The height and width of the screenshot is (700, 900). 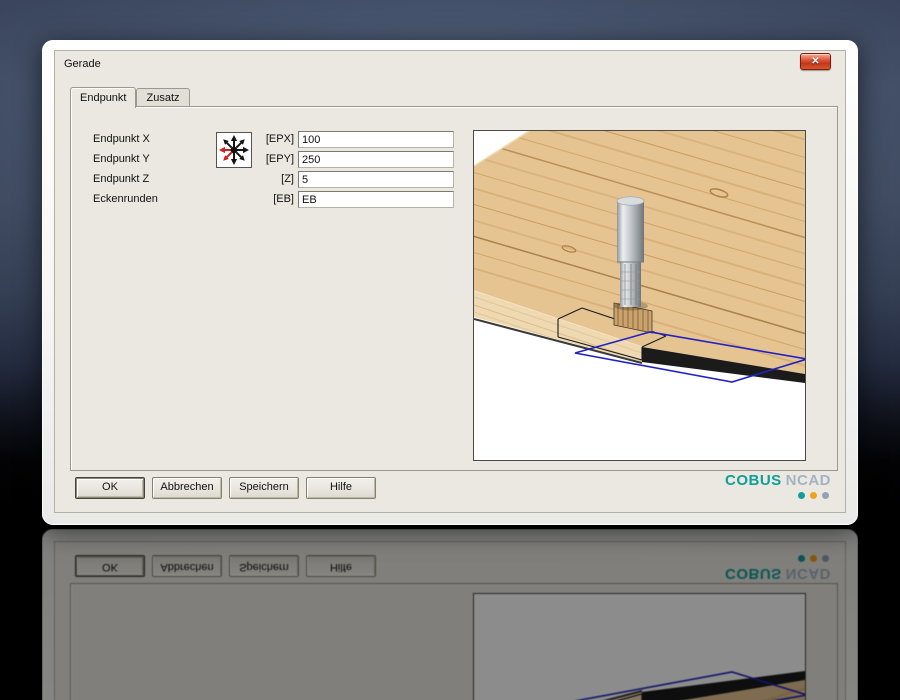 I want to click on endpunkt-z-label: Endpunkt Z, so click(x=121, y=179).